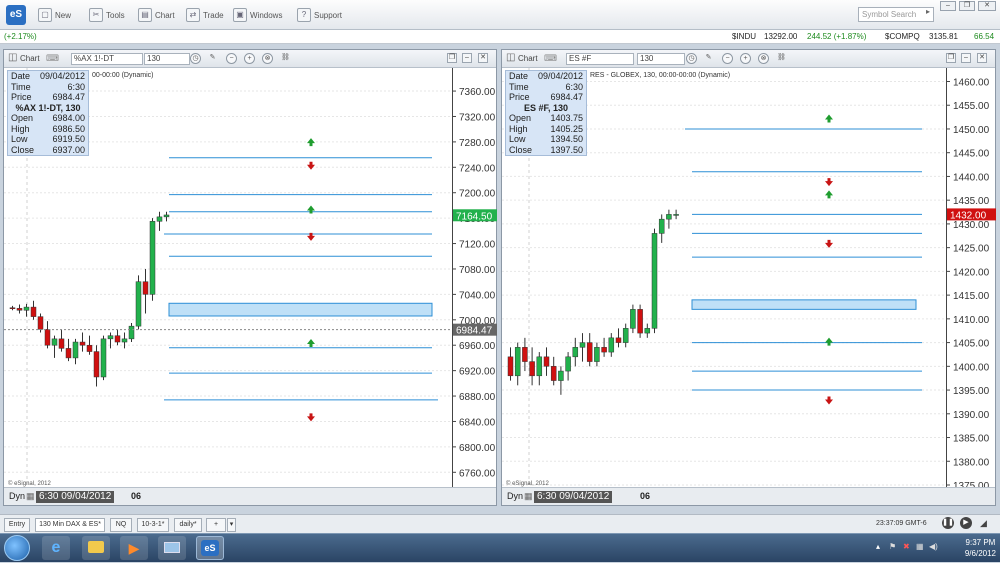  I want to click on tray-flag-icon: ⚑, so click(892, 546).